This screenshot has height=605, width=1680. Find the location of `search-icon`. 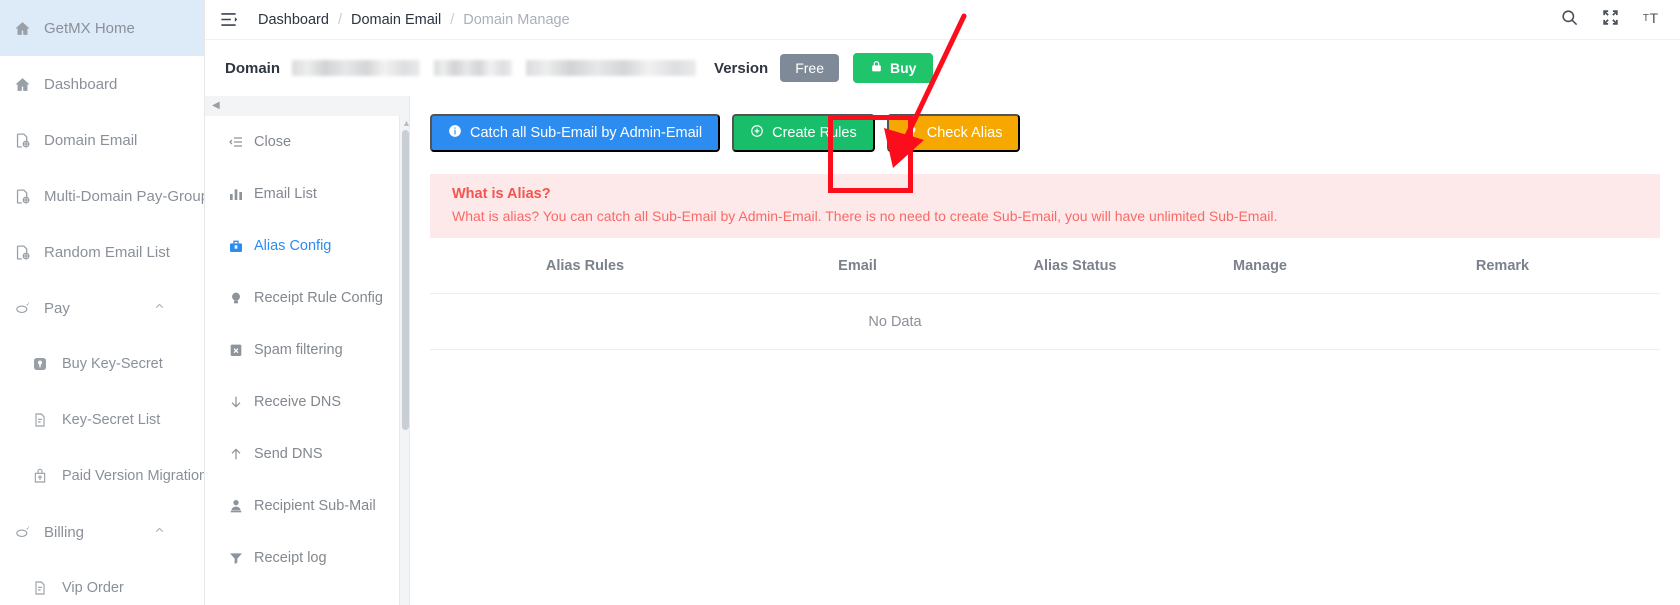

search-icon is located at coordinates (1569, 20).